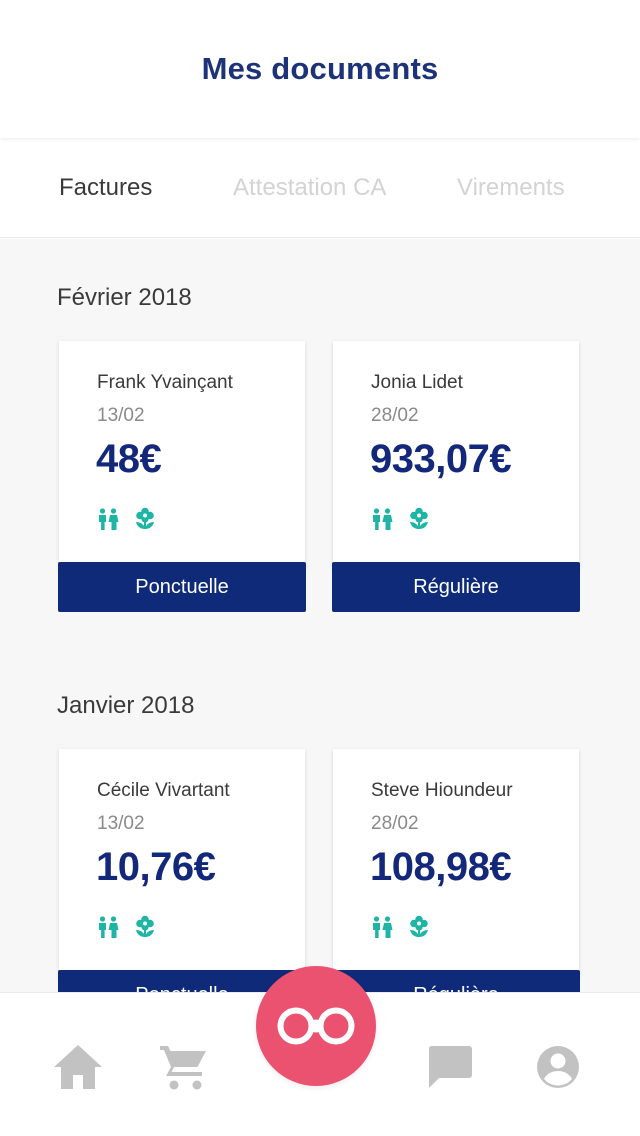 The height and width of the screenshot is (1136, 640). Describe the element at coordinates (165, 382) in the screenshot. I see `card-person-name: Frank Yvainçant` at that location.